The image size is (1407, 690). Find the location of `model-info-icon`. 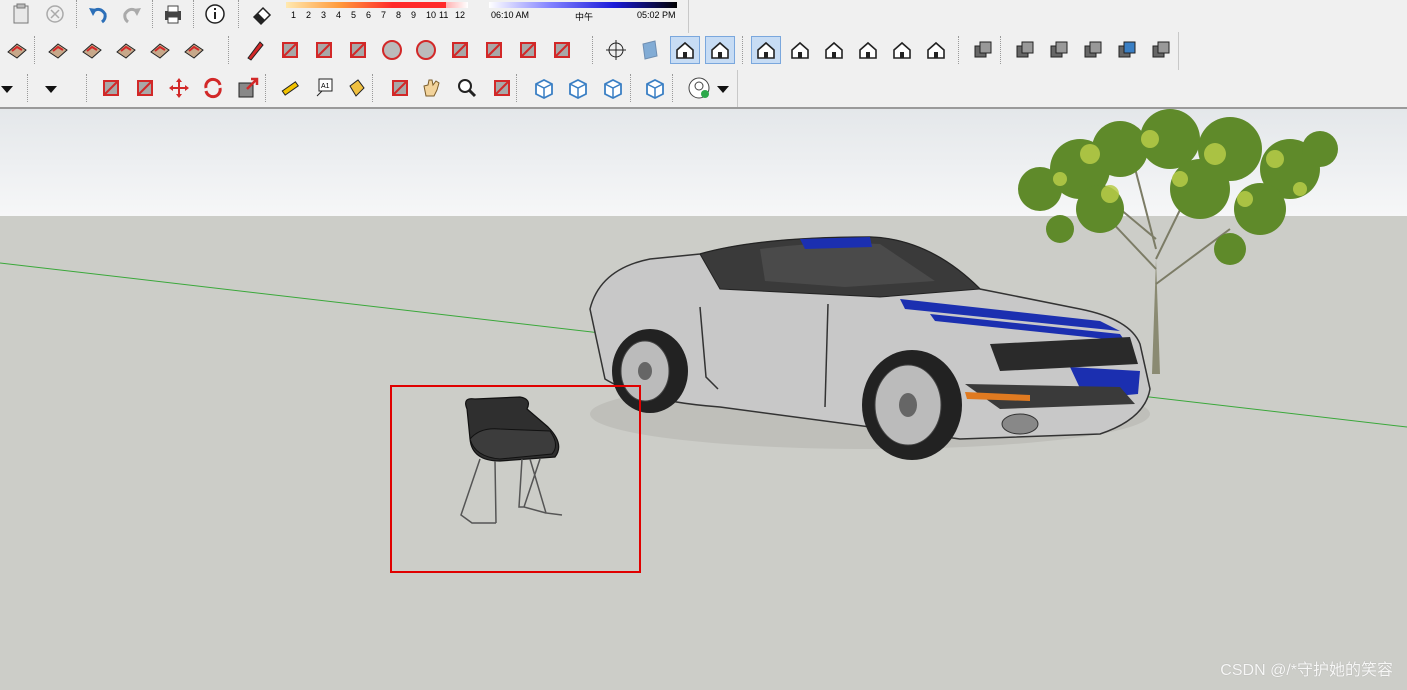

model-info-icon is located at coordinates (215, 14).